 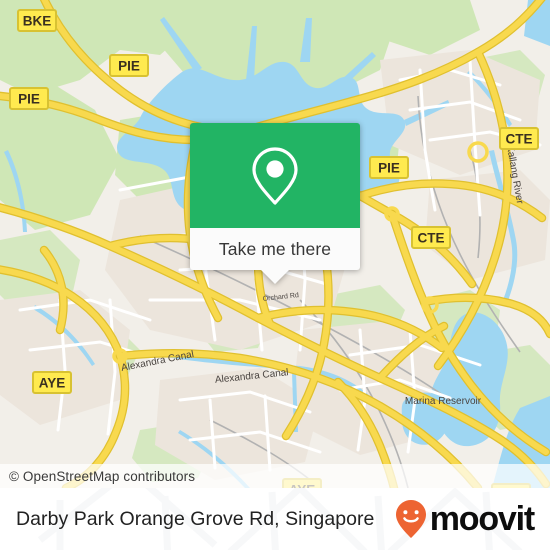 I want to click on moovit-logo: moovit, so click(x=464, y=519).